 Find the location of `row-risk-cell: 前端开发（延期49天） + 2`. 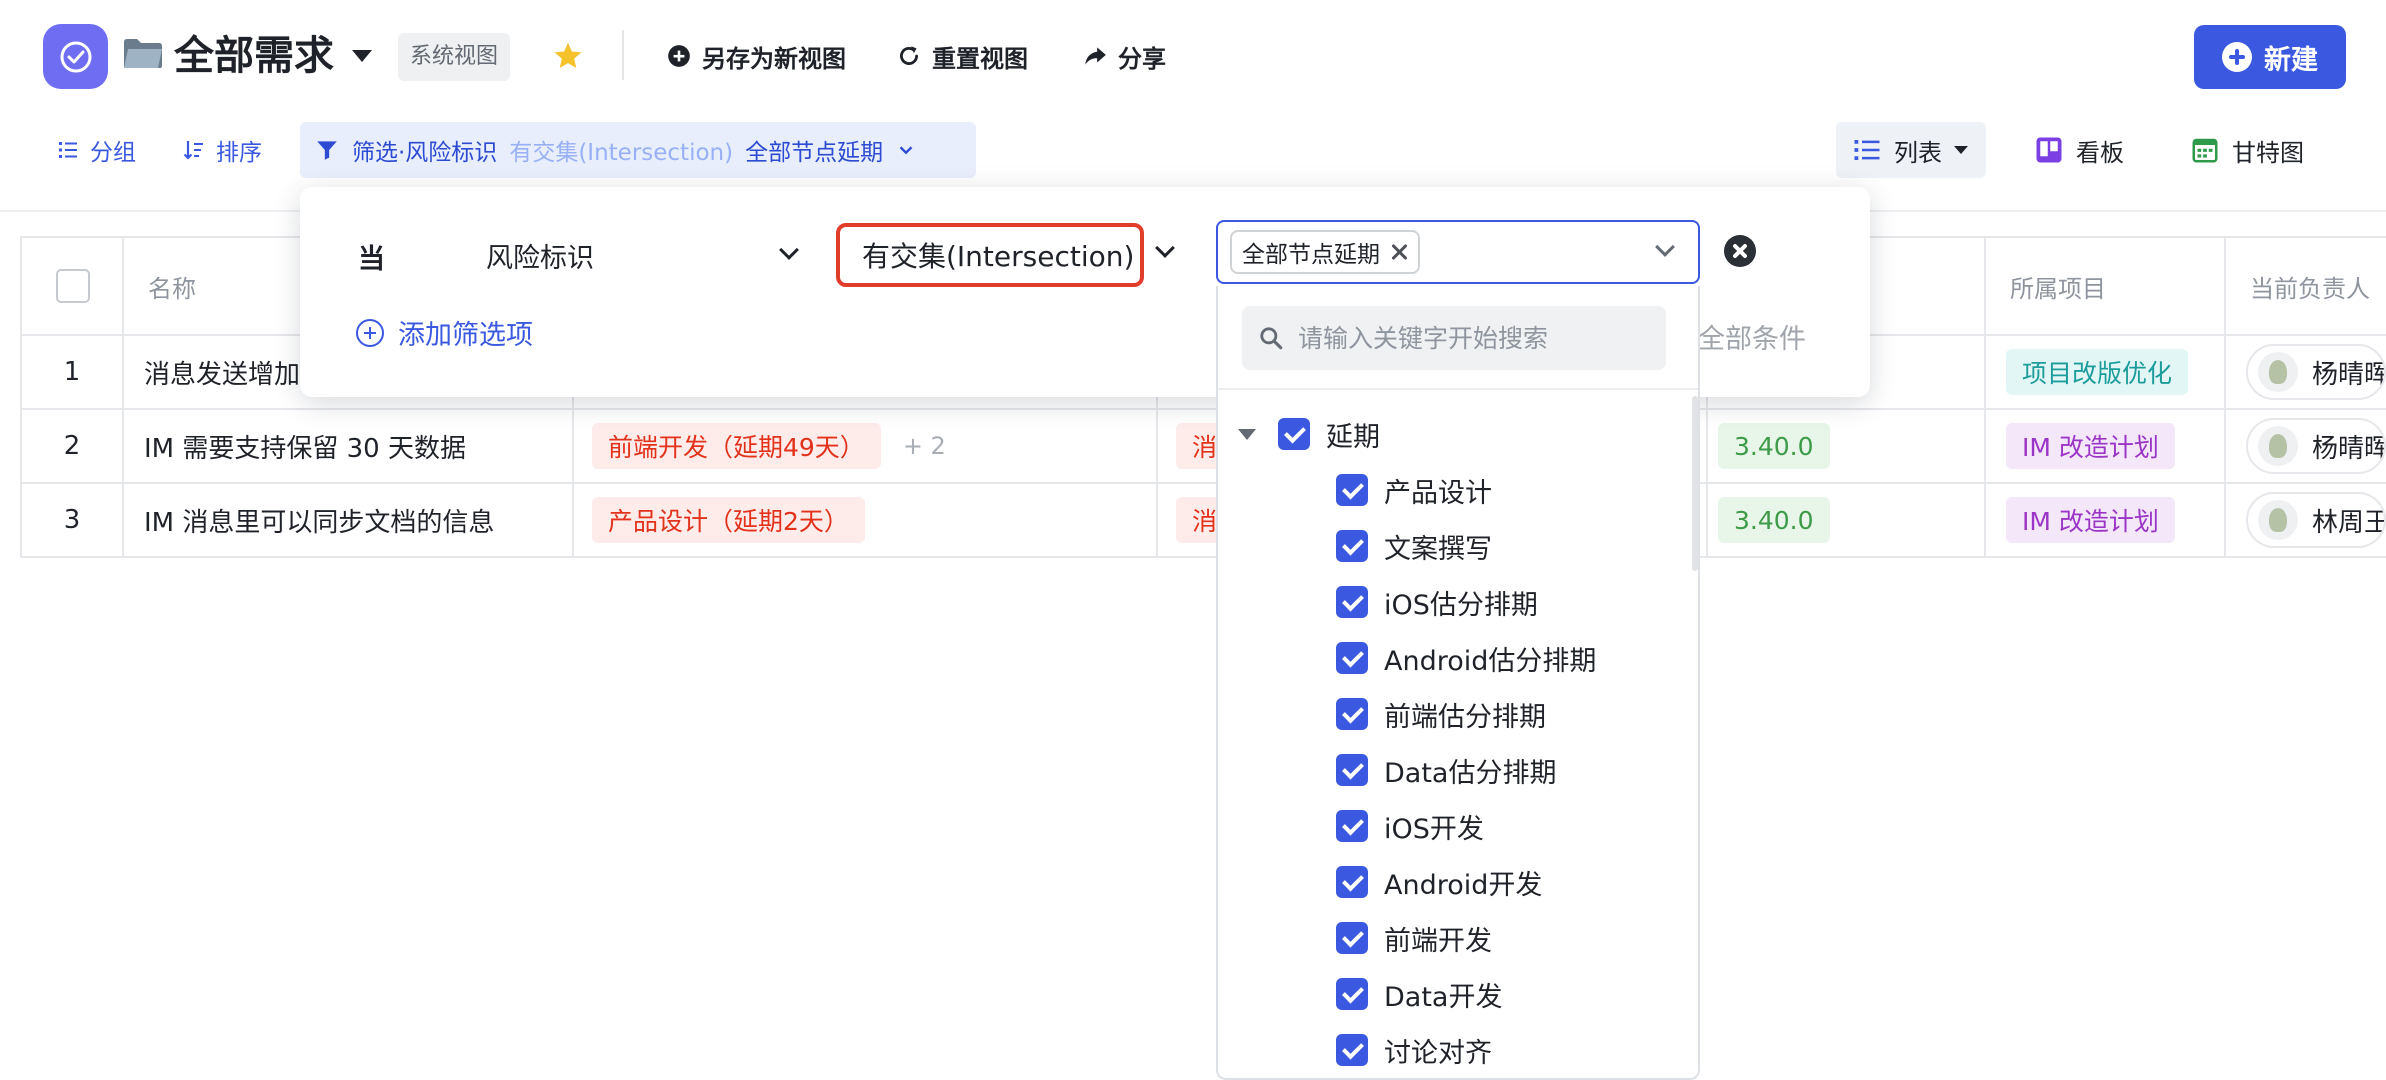

row-risk-cell: 前端开发（延期49天） + 2 is located at coordinates (866, 446).